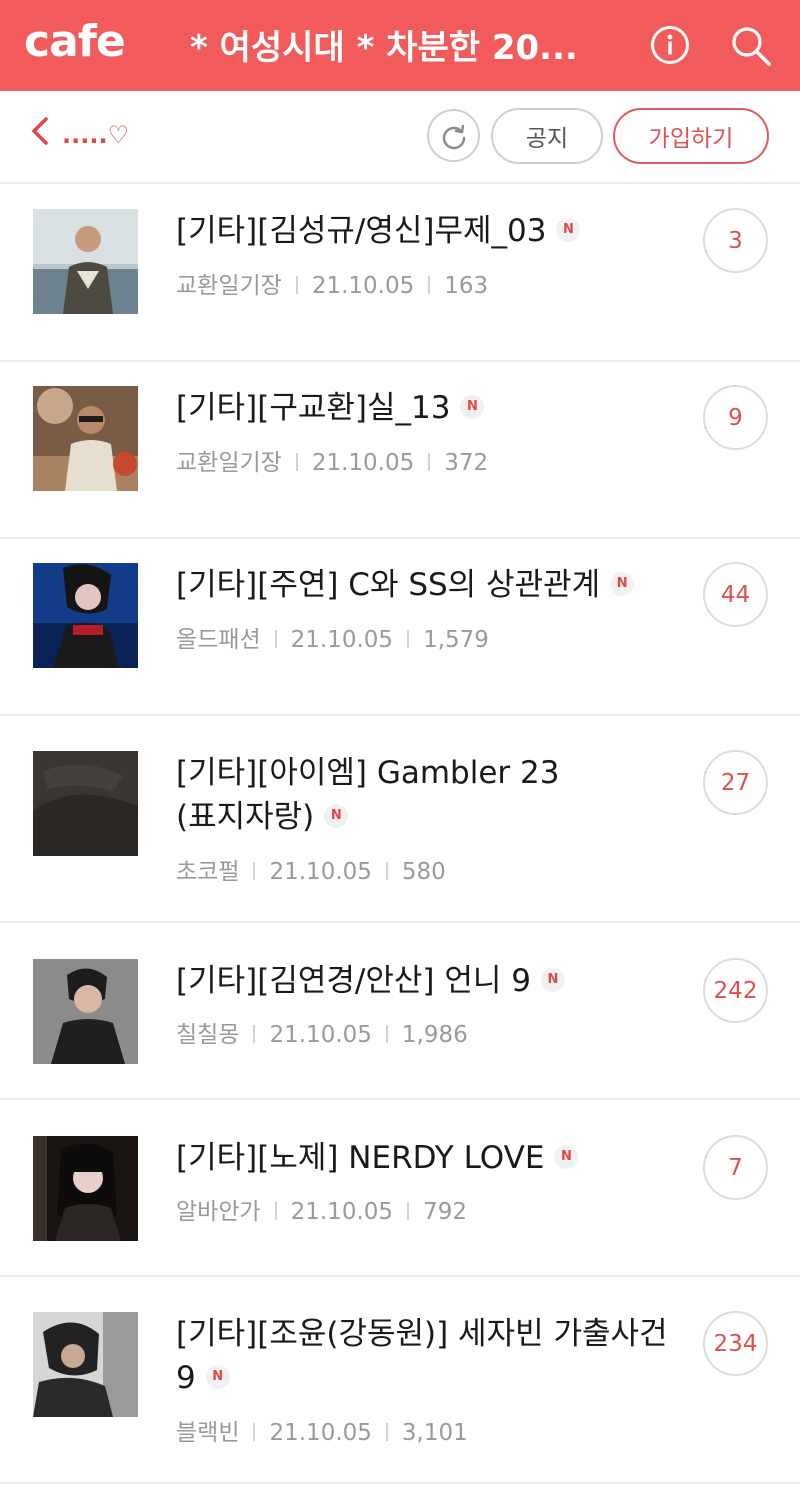  Describe the element at coordinates (547, 136) in the screenshot. I see `notice-button: 공지` at that location.